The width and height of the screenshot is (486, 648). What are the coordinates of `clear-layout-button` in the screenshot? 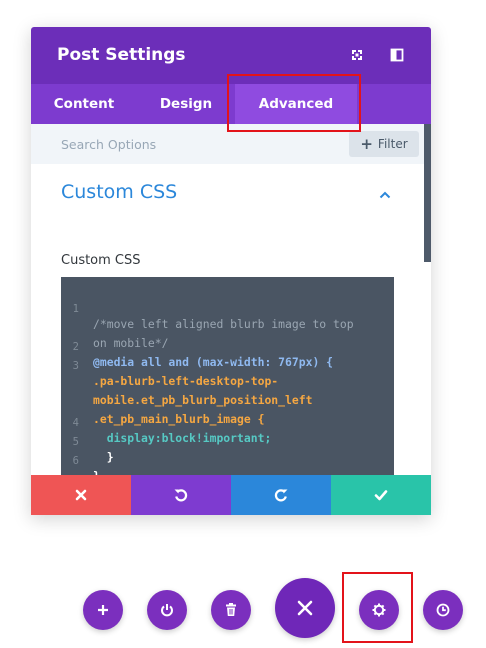 It's located at (231, 610).